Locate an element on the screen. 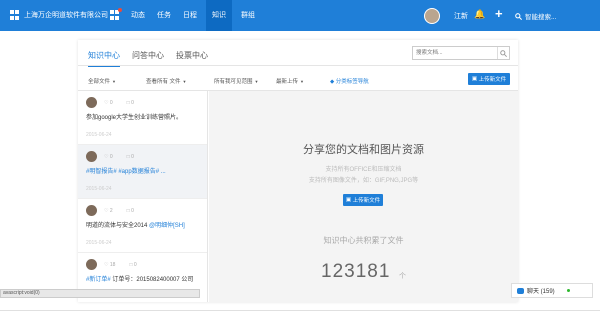 The image size is (600, 322). item-text: 明道的流体与安全2014 @明细仲[SH] is located at coordinates (146, 224).